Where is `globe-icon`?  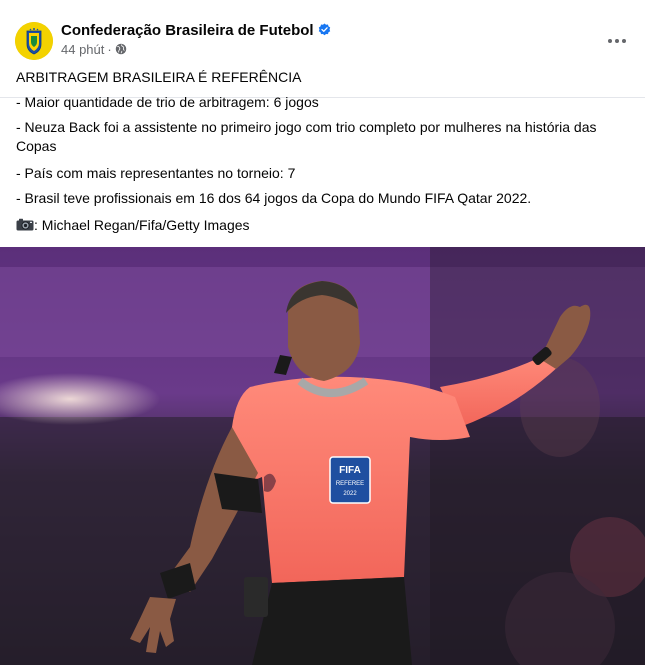 globe-icon is located at coordinates (121, 49).